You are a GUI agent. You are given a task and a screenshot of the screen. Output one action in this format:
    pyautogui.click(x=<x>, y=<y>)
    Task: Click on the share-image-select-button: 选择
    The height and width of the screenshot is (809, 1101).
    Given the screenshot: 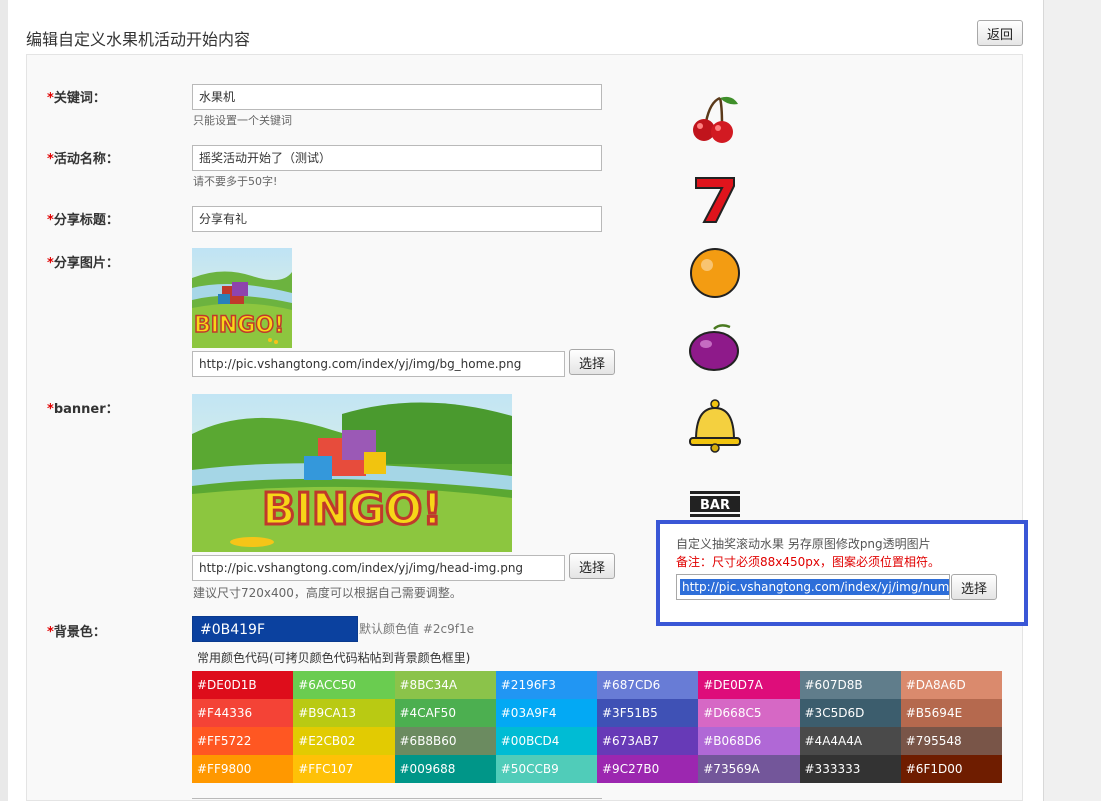 What is the action you would take?
    pyautogui.click(x=592, y=362)
    